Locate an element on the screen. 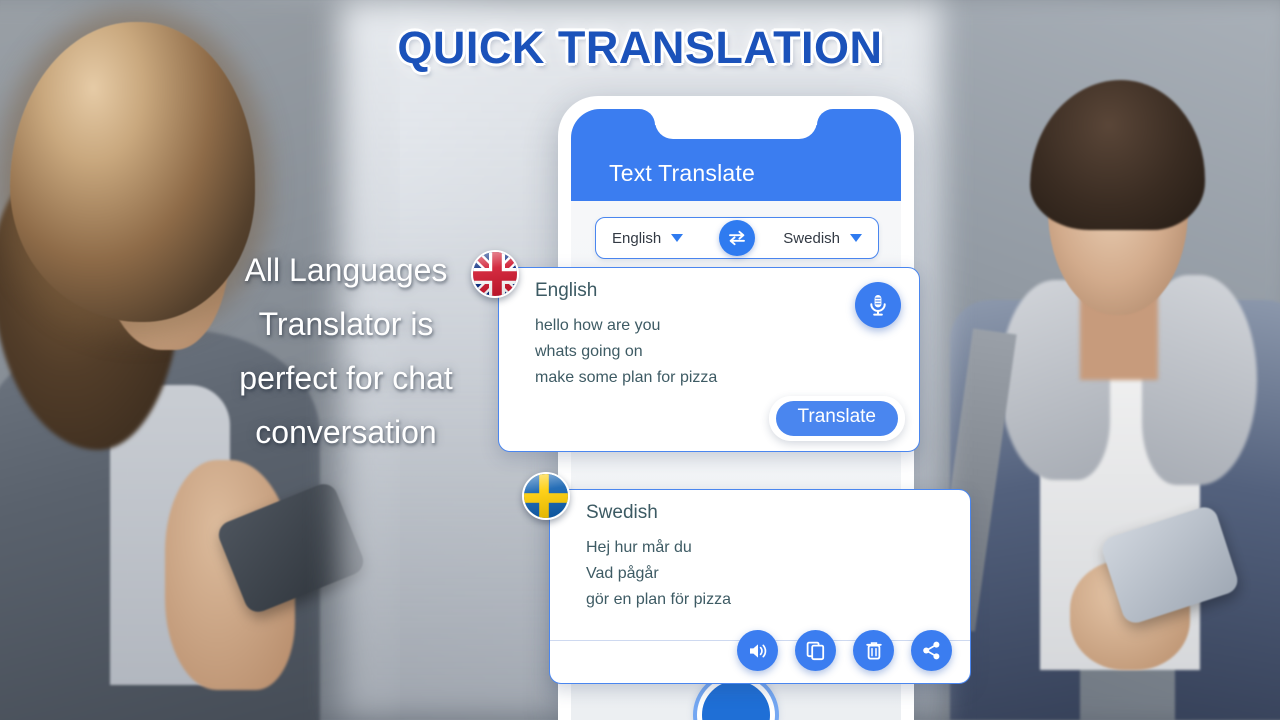 The width and height of the screenshot is (1280, 720). speaker-icon is located at coordinates (757, 650).